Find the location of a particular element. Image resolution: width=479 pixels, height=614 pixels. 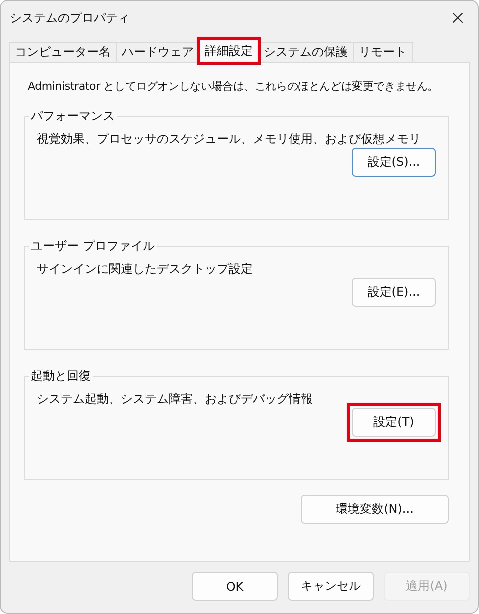

group-title: ユーザー プロファイル is located at coordinates (93, 246).